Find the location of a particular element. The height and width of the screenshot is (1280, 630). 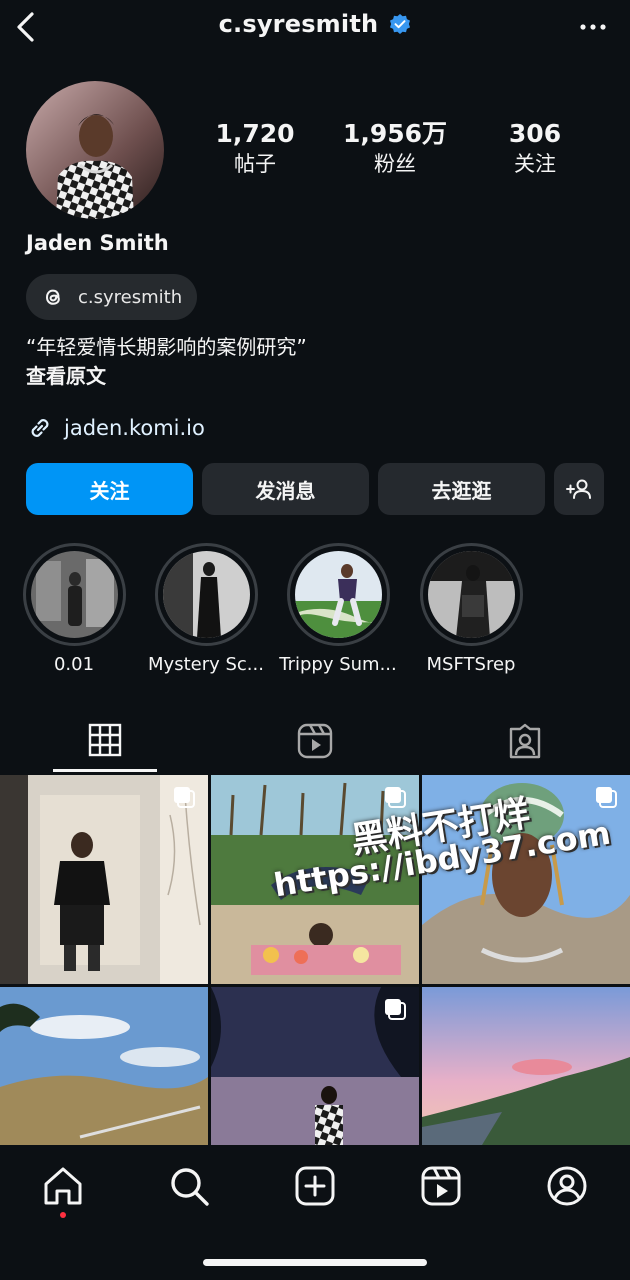

grid-icon is located at coordinates (105, 739).